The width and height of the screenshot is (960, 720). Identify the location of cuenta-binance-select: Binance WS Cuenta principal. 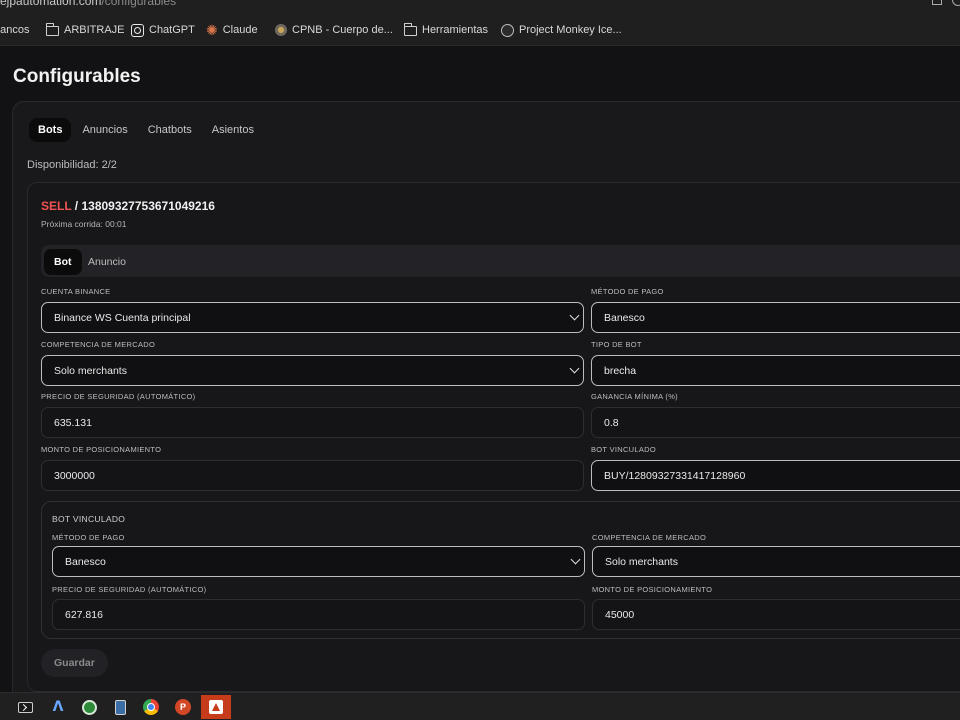
(312, 317).